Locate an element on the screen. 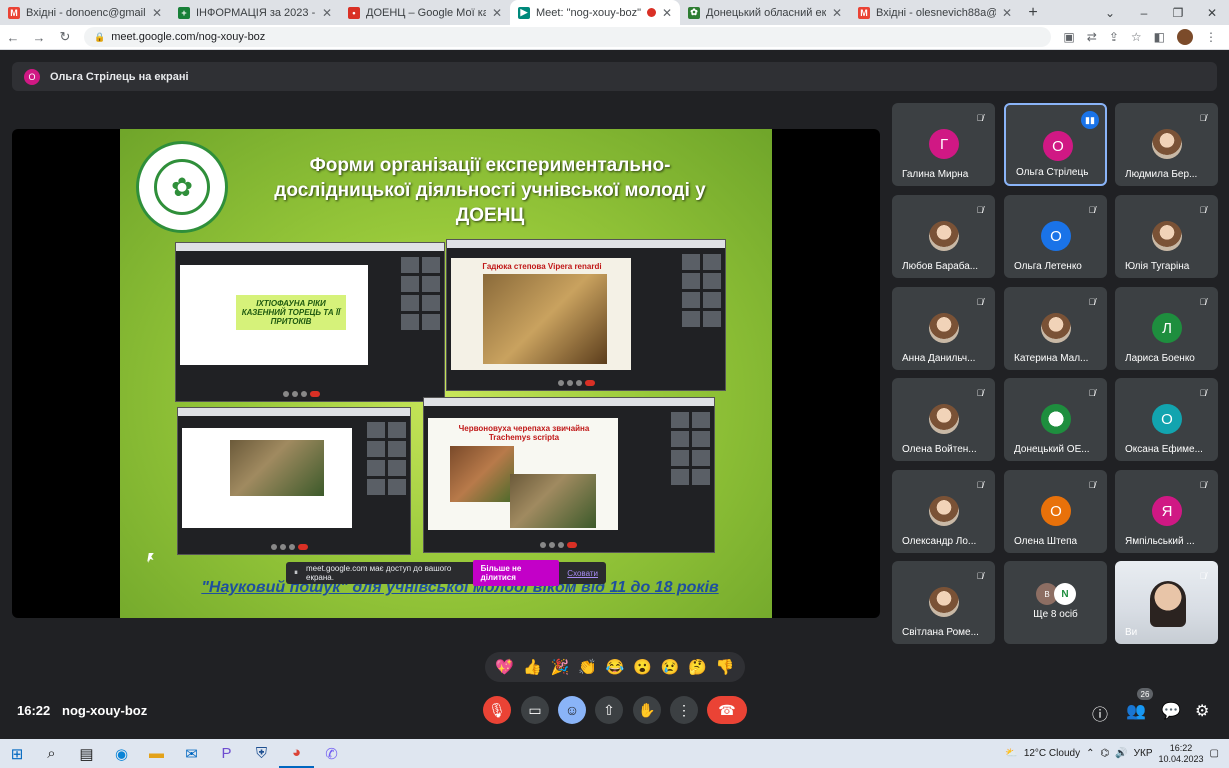 The height and width of the screenshot is (768, 1229). reaction-emoji-button: 👍 is located at coordinates (532, 667).